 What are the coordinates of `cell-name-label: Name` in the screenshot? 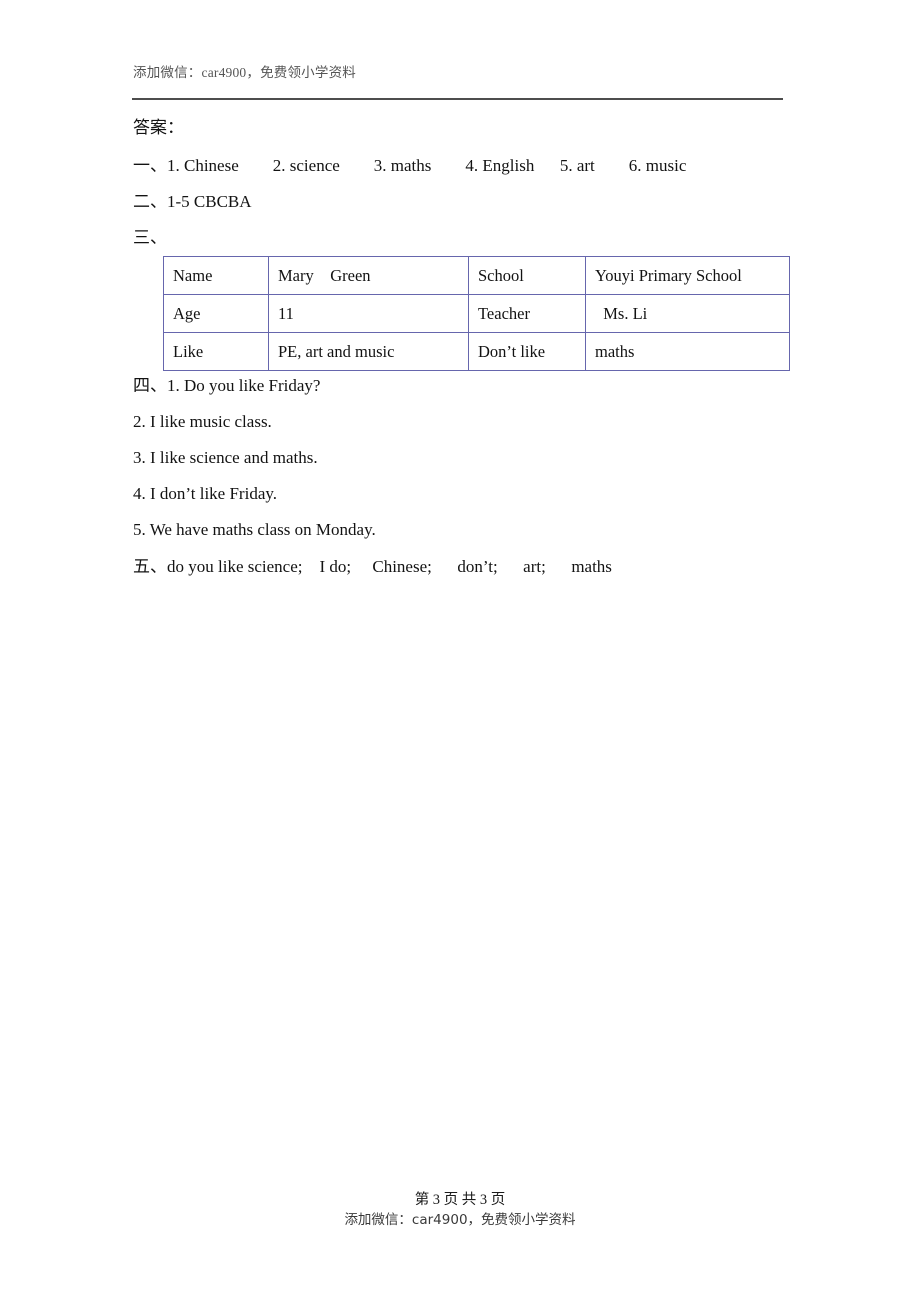 It's located at (216, 275).